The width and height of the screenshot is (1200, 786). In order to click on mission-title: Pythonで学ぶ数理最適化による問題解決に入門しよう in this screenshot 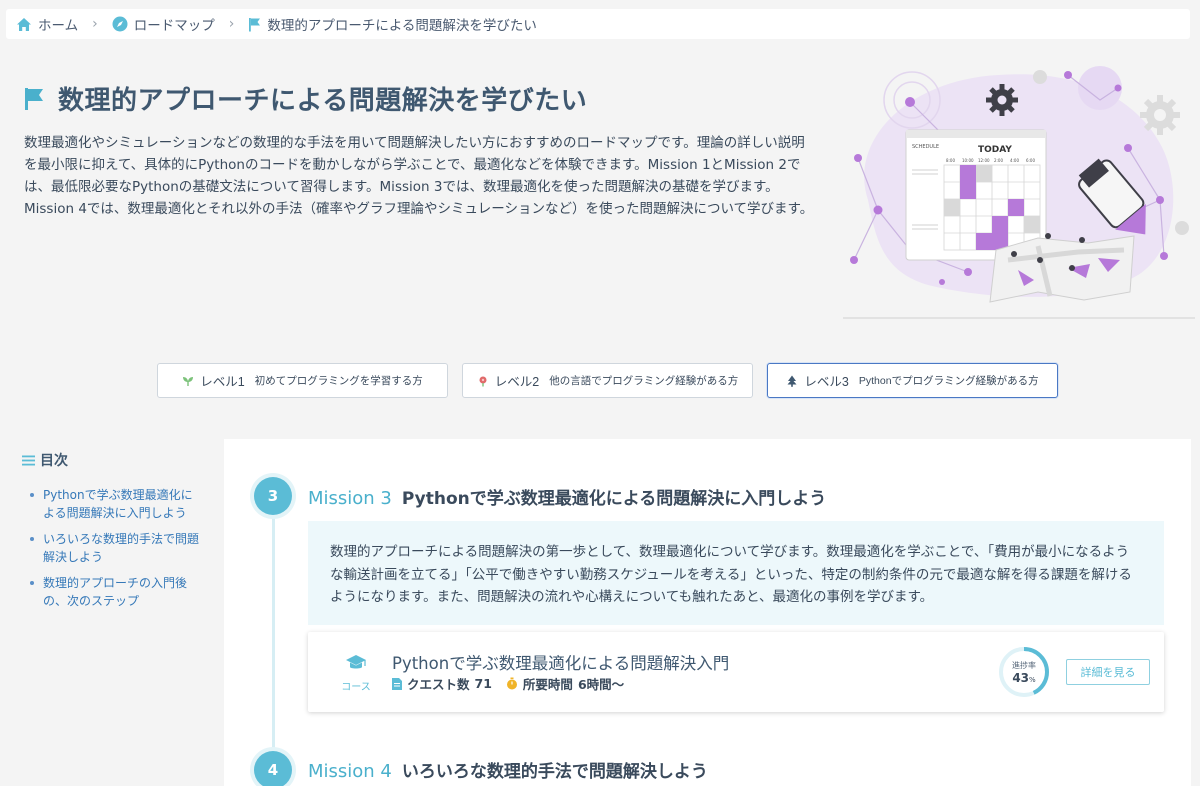, I will do `click(614, 499)`.